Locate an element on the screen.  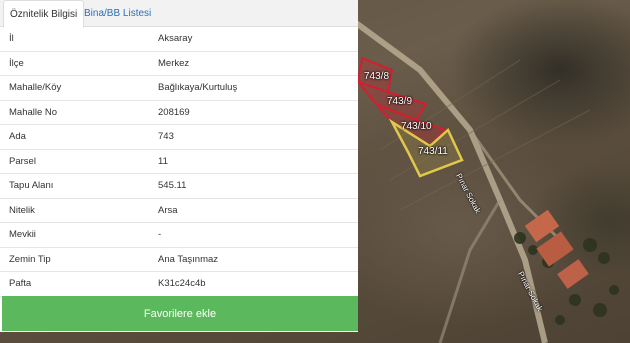
row-value: 545.11 is located at coordinates (172, 186).